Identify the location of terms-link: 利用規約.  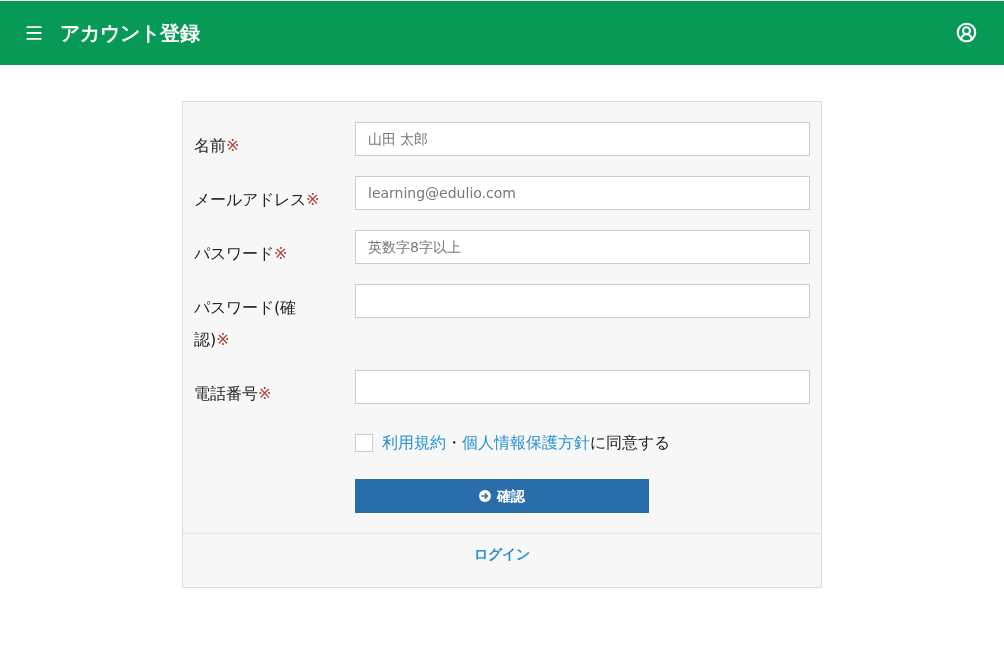
(414, 442).